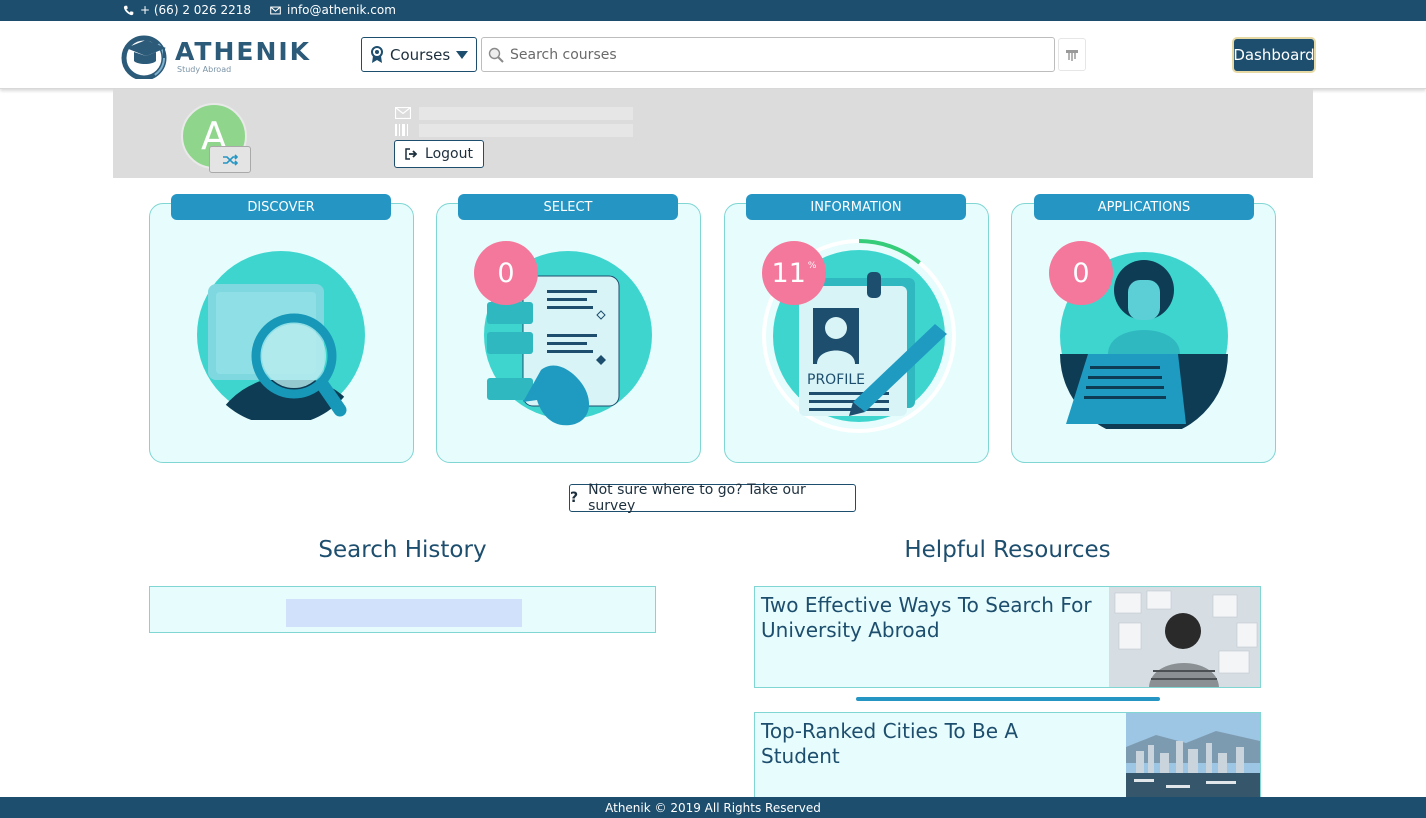 This screenshot has height=818, width=1426. I want to click on change-avatar-button, so click(230, 159).